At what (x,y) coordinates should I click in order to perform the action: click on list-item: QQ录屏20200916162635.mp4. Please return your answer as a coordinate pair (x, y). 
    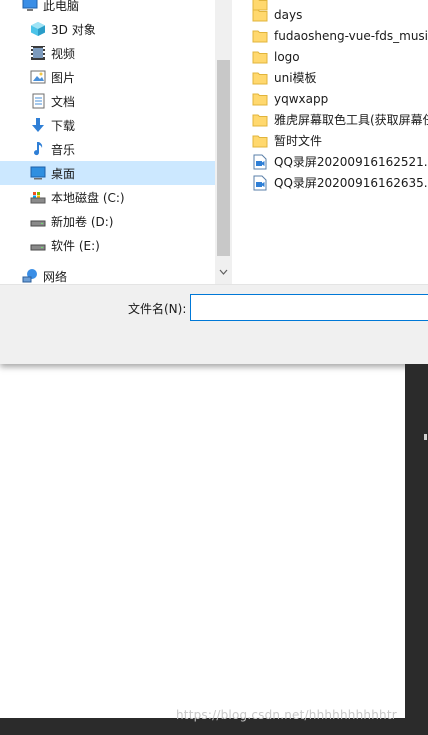
    Looking at the image, I should click on (340, 182).